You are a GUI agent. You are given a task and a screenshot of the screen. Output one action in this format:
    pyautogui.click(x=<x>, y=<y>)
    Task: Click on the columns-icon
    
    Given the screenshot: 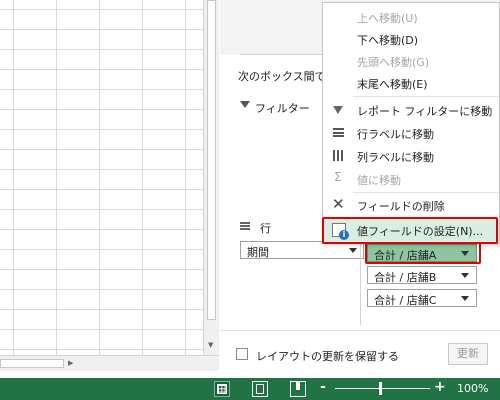 What is the action you would take?
    pyautogui.click(x=338, y=155)
    